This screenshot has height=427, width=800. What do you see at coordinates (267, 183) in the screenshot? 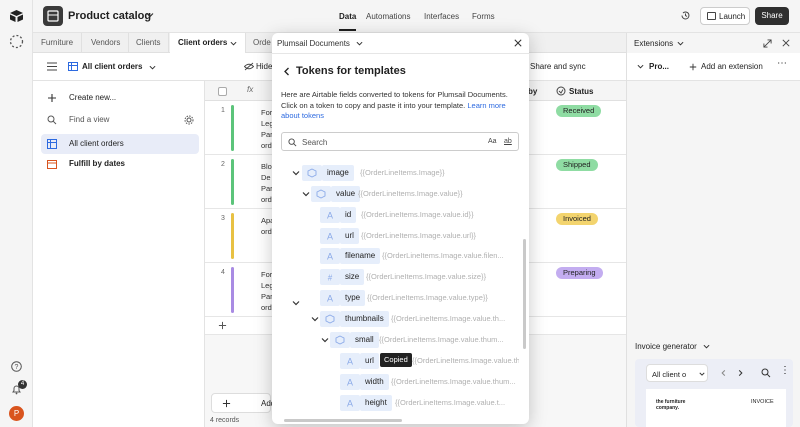
I see `row-text: Blo De Par ord` at bounding box center [267, 183].